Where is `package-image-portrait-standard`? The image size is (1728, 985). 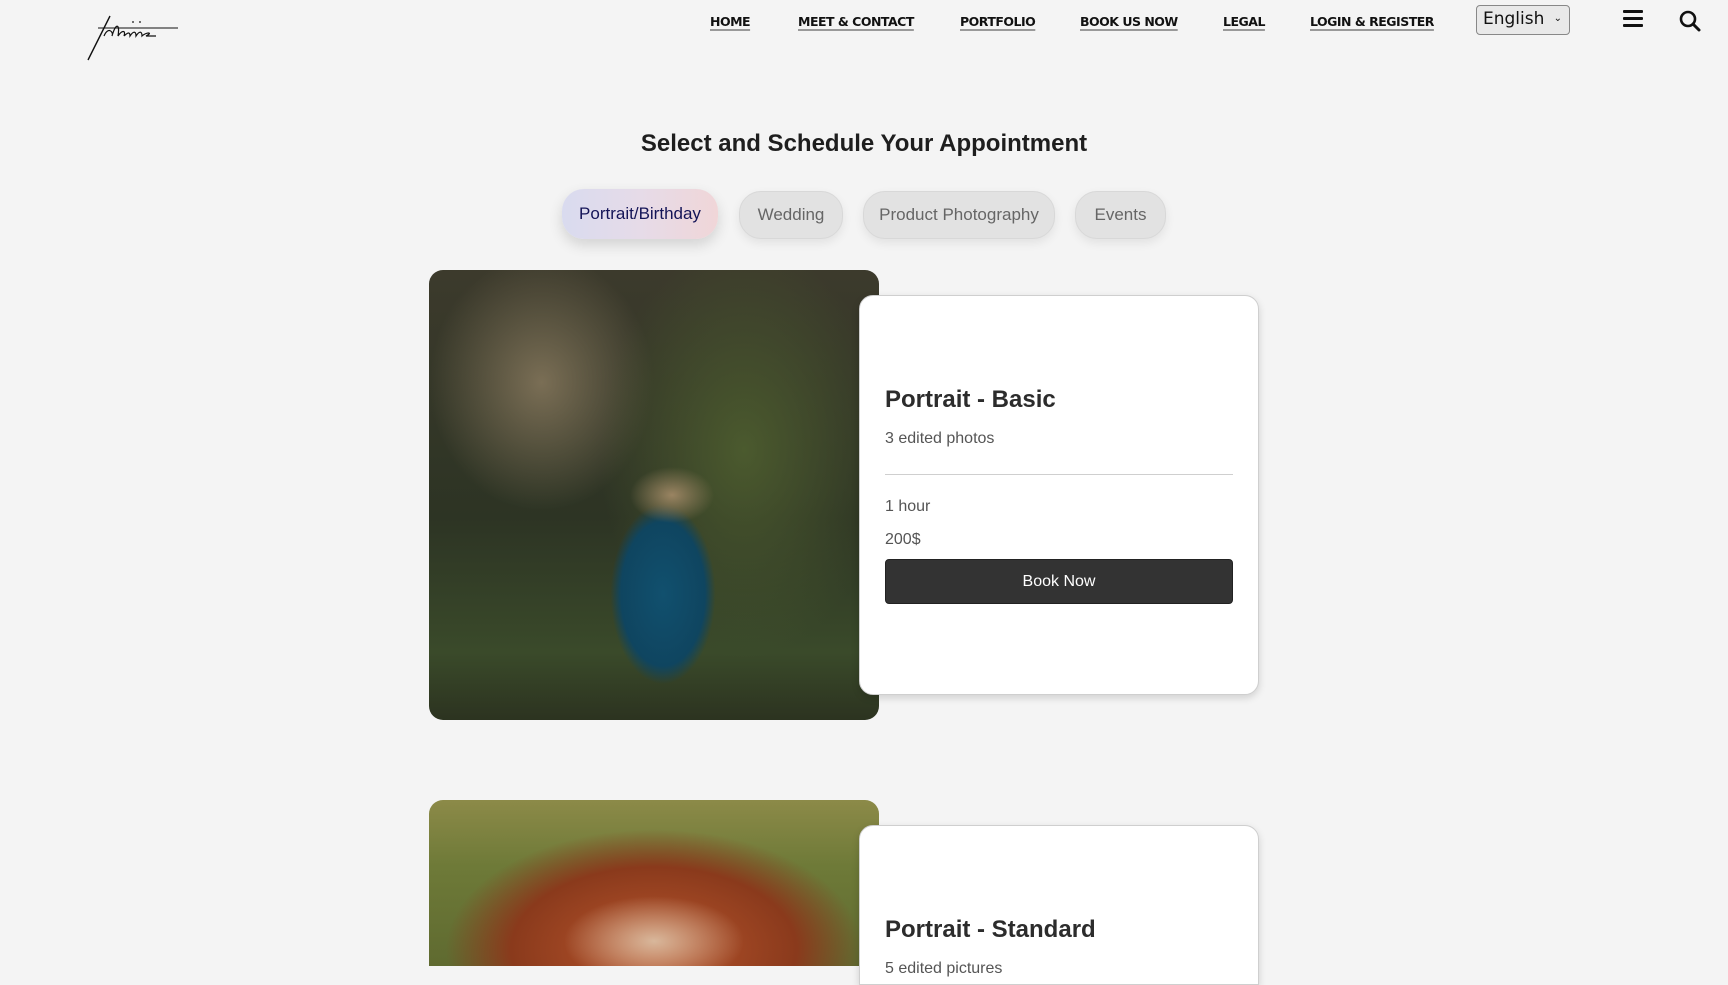
package-image-portrait-standard is located at coordinates (654, 883).